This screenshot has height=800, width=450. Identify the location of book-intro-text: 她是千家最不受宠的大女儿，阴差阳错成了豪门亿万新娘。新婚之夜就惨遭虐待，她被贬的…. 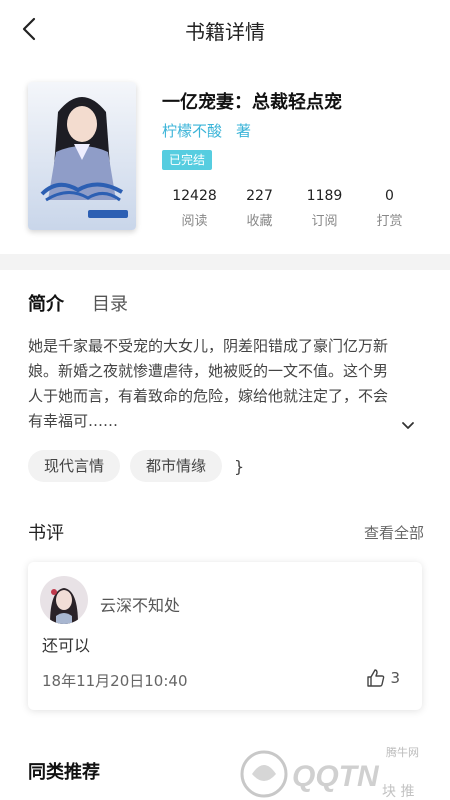
(208, 383).